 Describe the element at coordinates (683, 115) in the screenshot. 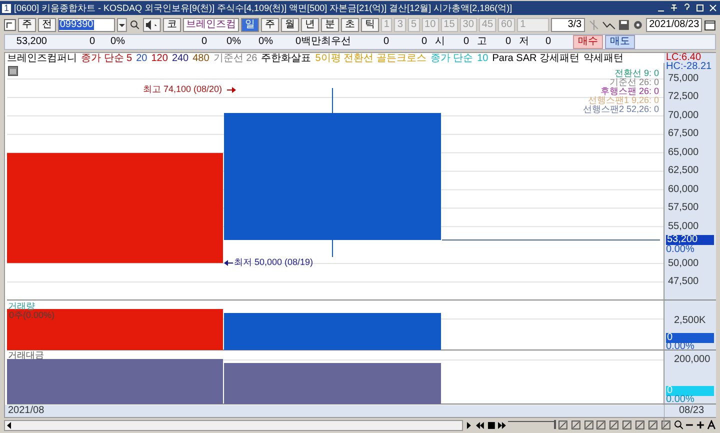

I see `axis-label: 70,000` at that location.